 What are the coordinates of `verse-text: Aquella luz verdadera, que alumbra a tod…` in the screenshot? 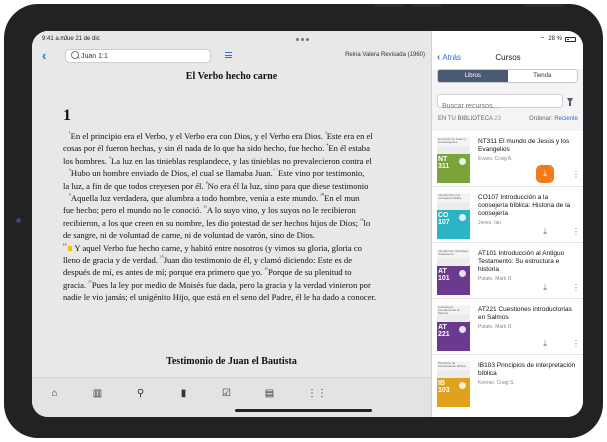 It's located at (195, 197).